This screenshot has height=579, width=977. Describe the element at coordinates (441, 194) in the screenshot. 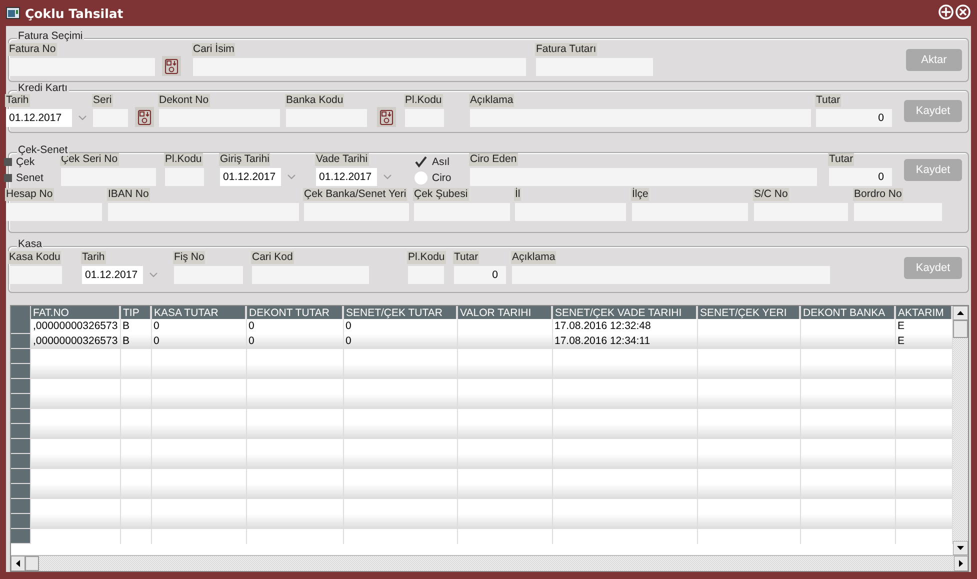

I see `field-label: Çek Şubesi` at that location.